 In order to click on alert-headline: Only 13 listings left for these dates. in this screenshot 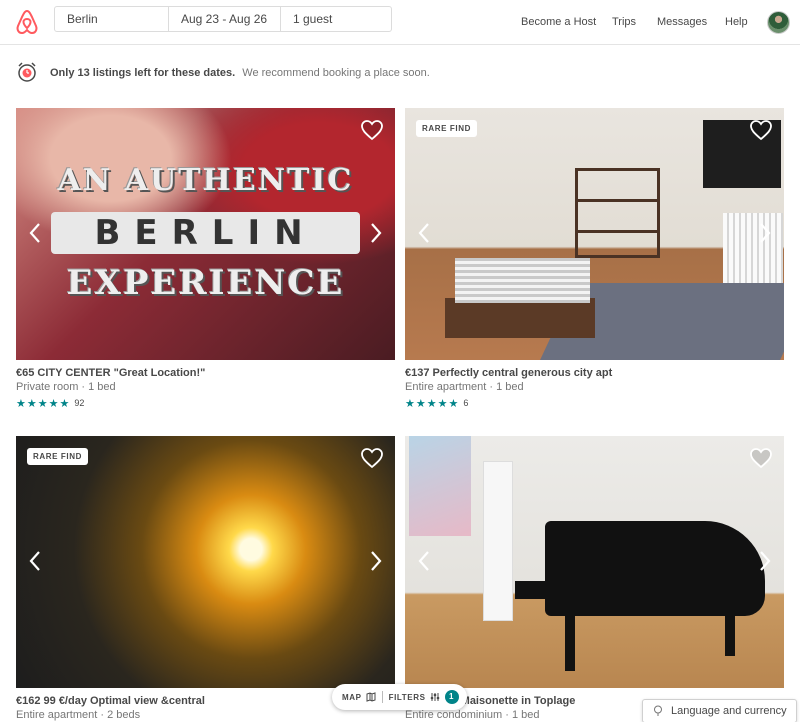, I will do `click(143, 73)`.